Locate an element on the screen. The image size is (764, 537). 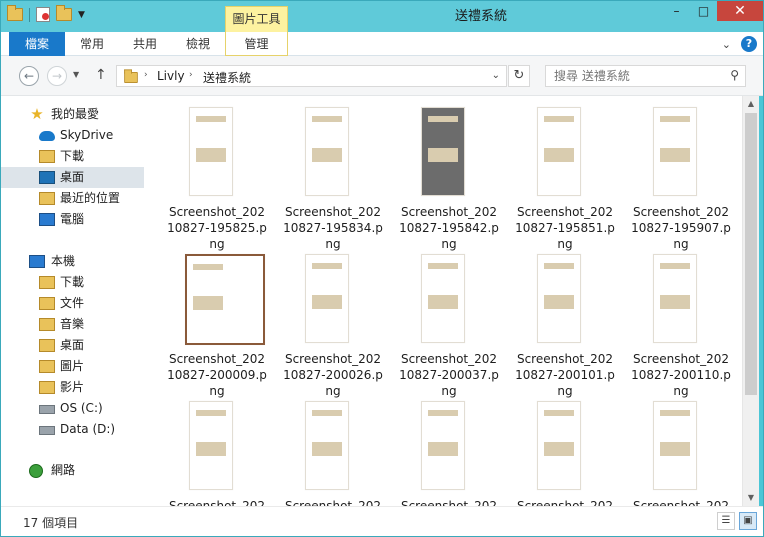
file-item: Screenshot_202 10827-195825.p ng is located at coordinates (217, 175).